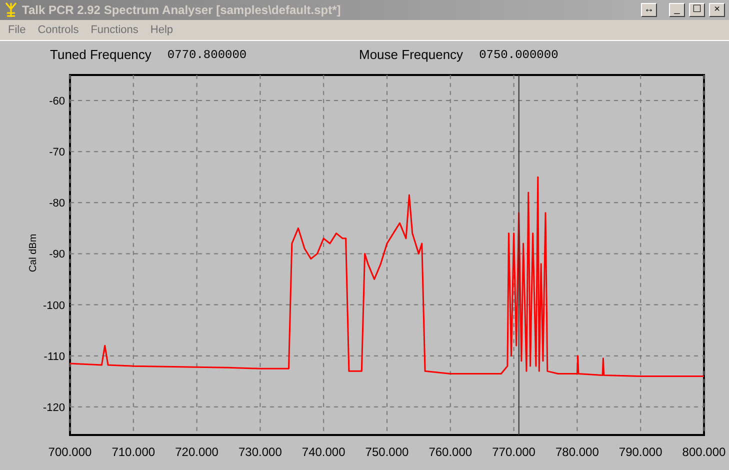 The height and width of the screenshot is (470, 729). What do you see at coordinates (697, 10) in the screenshot?
I see `maximize-button: ☐` at bounding box center [697, 10].